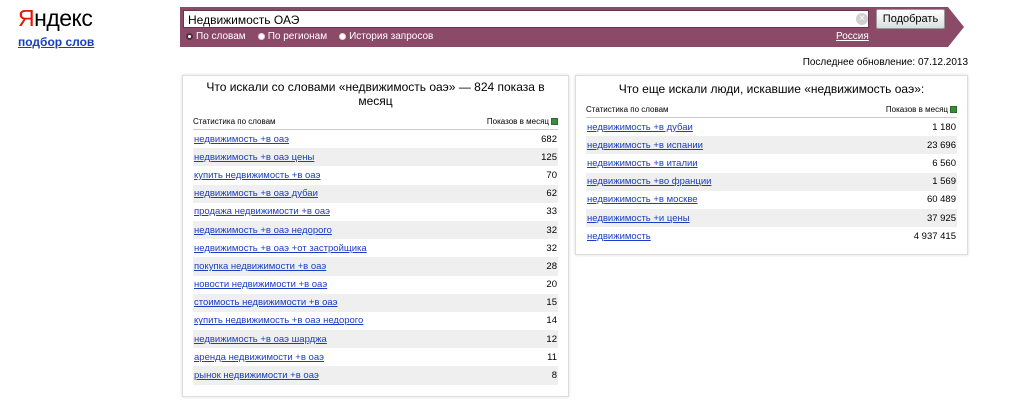 This screenshot has height=408, width=1024. What do you see at coordinates (297, 36) in the screenshot?
I see `tab-label: По регионам` at bounding box center [297, 36].